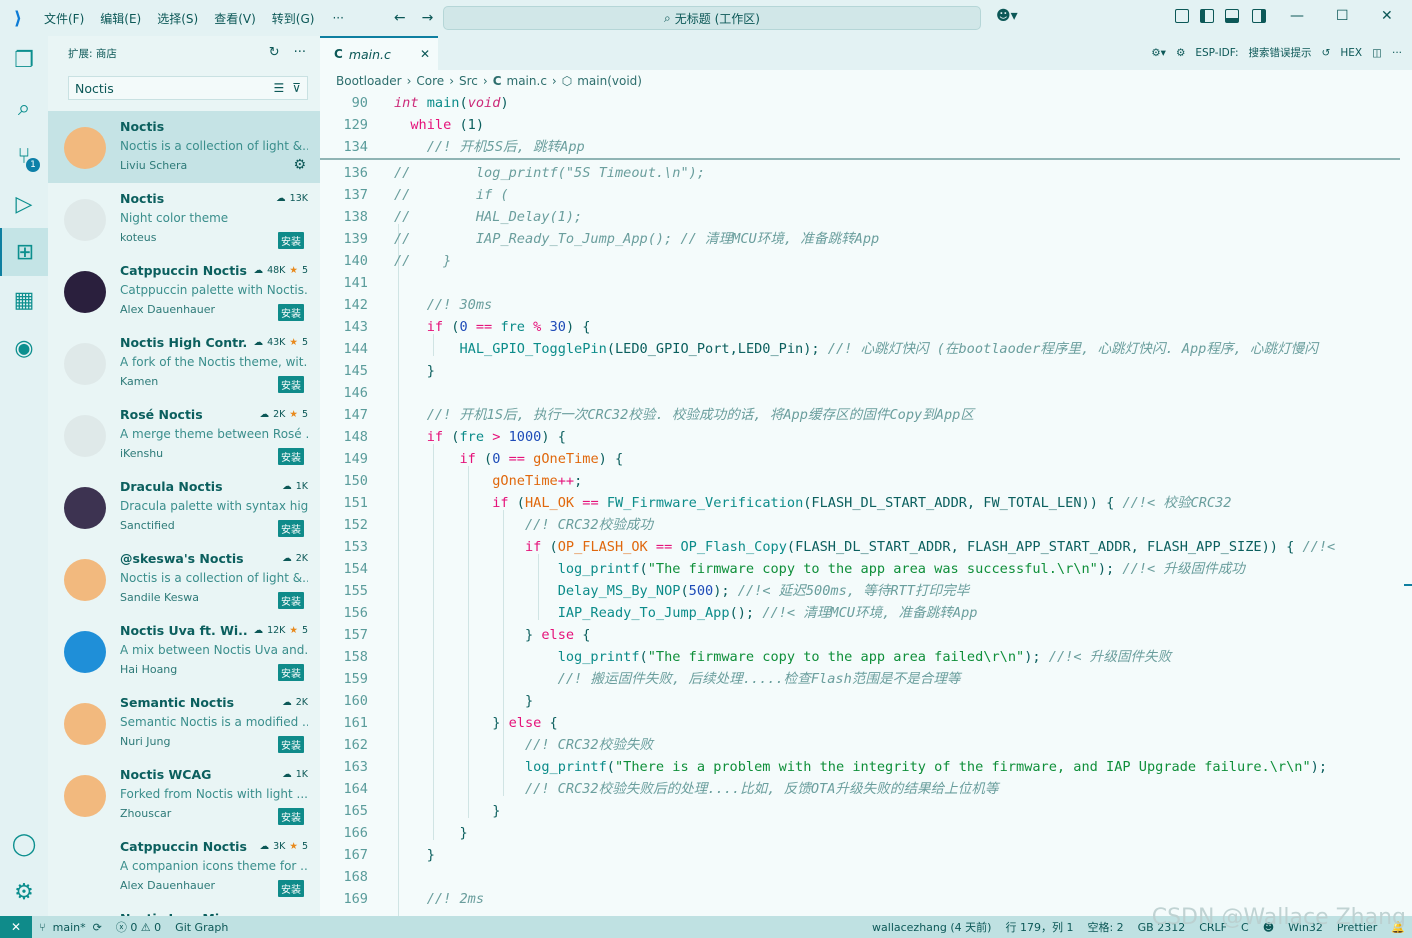 The width and height of the screenshot is (1412, 938). Describe the element at coordinates (1351, 53) in the screenshot. I see `hex-button: HEX` at that location.